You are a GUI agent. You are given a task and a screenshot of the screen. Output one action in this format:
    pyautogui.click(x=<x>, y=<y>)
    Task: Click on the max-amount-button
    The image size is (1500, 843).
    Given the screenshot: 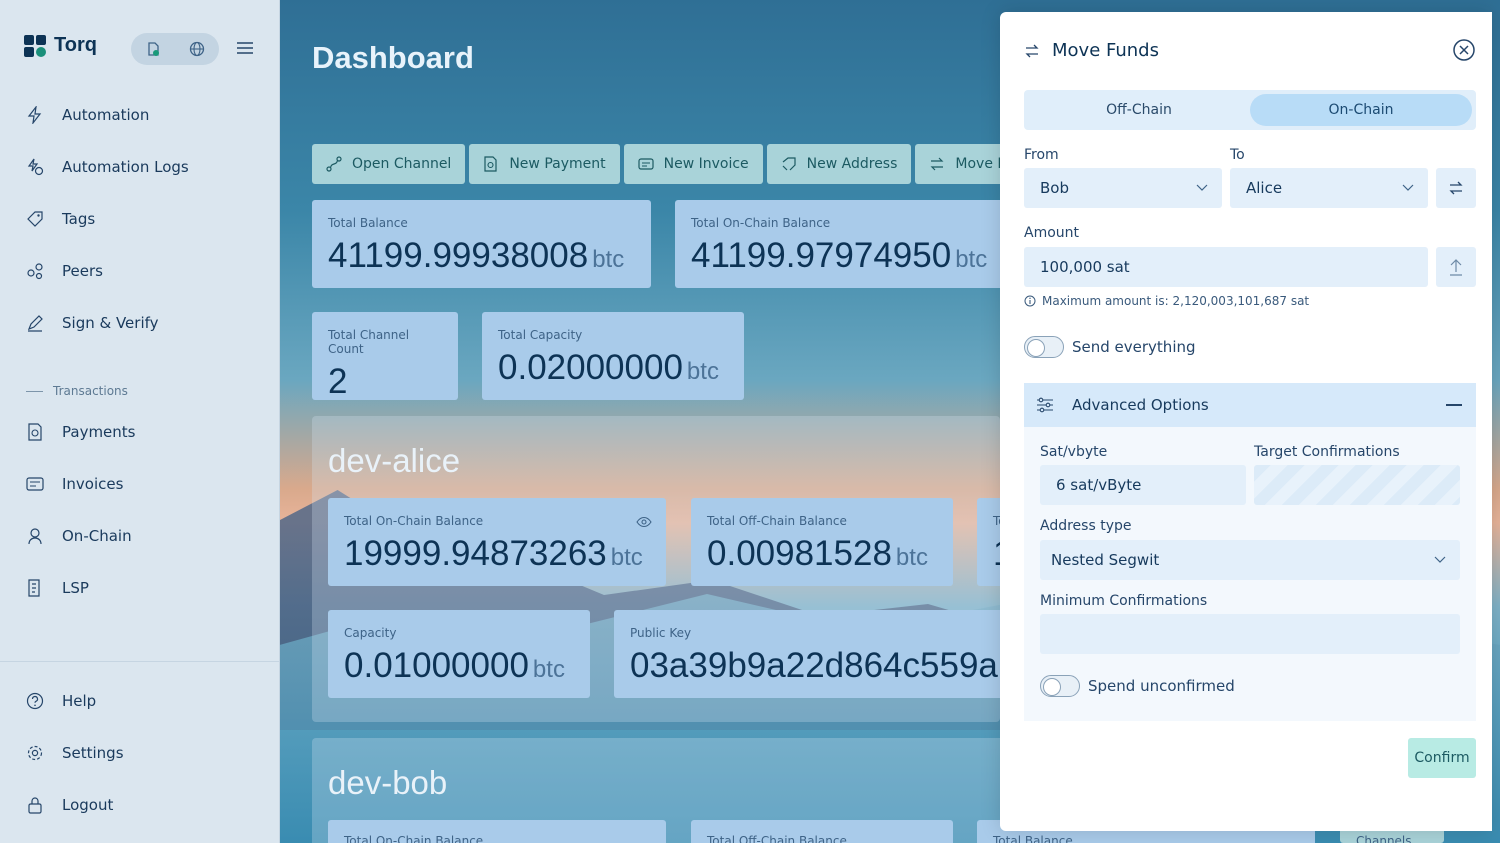 What is the action you would take?
    pyautogui.click(x=1456, y=267)
    